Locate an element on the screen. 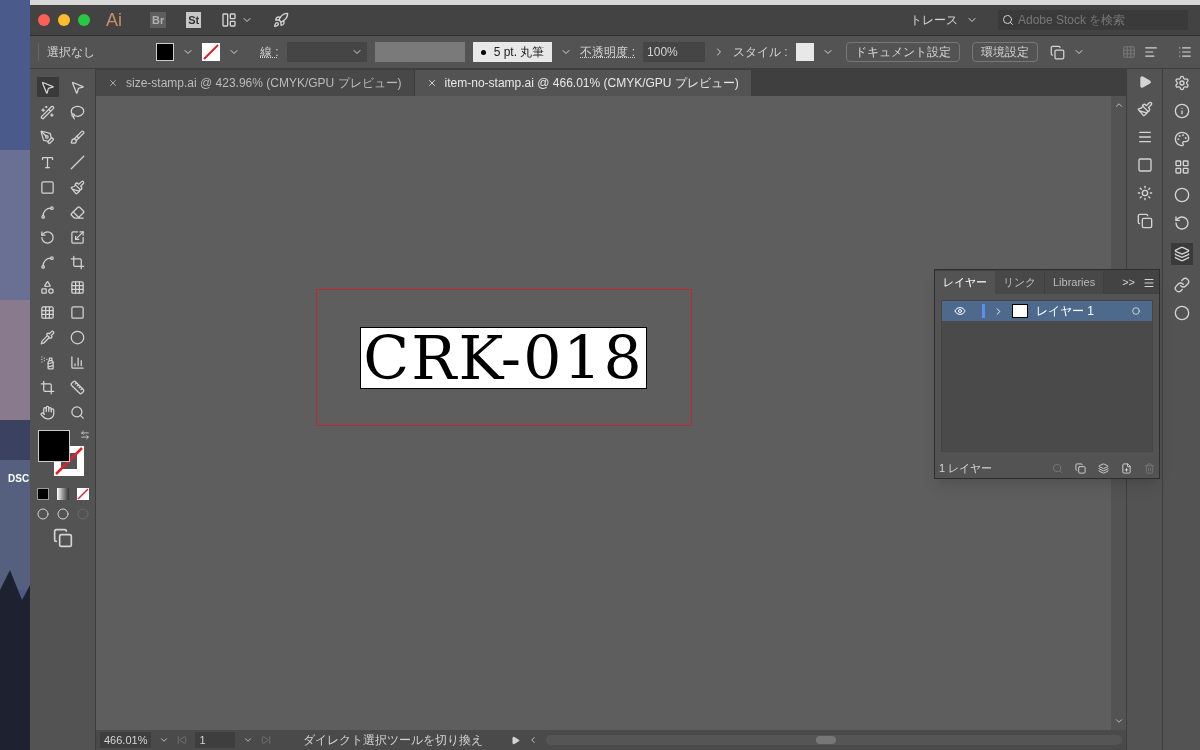 Image resolution: width=1200 pixels, height=750 pixels. document-tab: size-stamp.ai @ 423.96% (CMYK/GPU プレビュー) is located at coordinates (255, 83).